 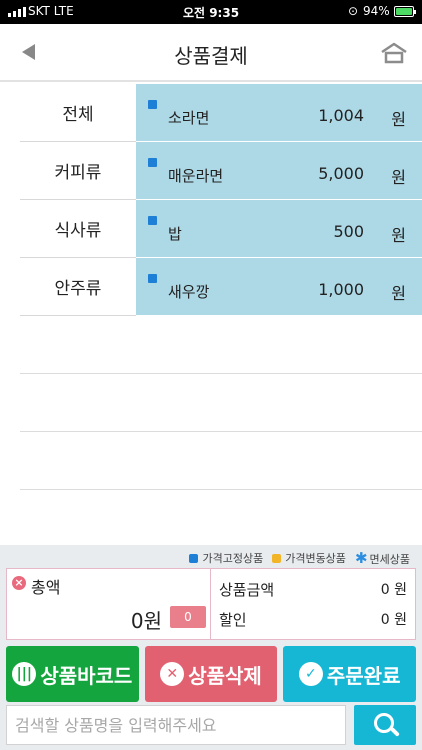 I want to click on home-icon, so click(x=394, y=53).